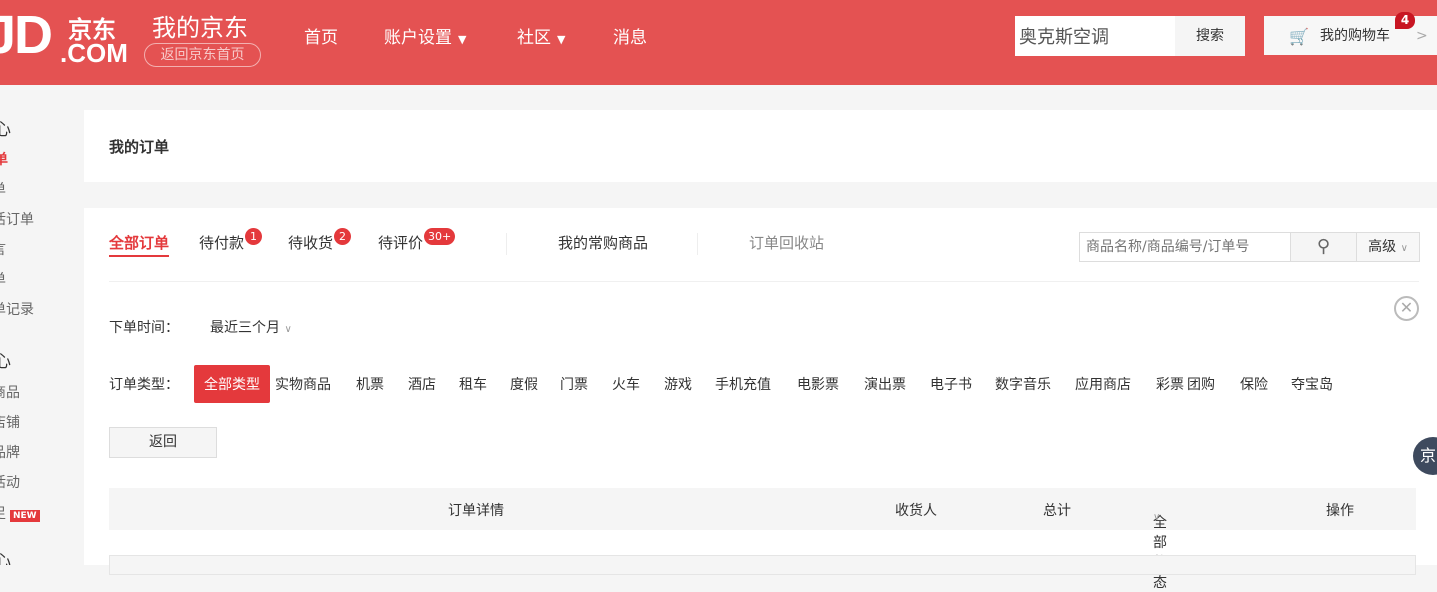 The height and width of the screenshot is (592, 1437). Describe the element at coordinates (1422, 36) in the screenshot. I see `chevron-right-icon: >` at that location.